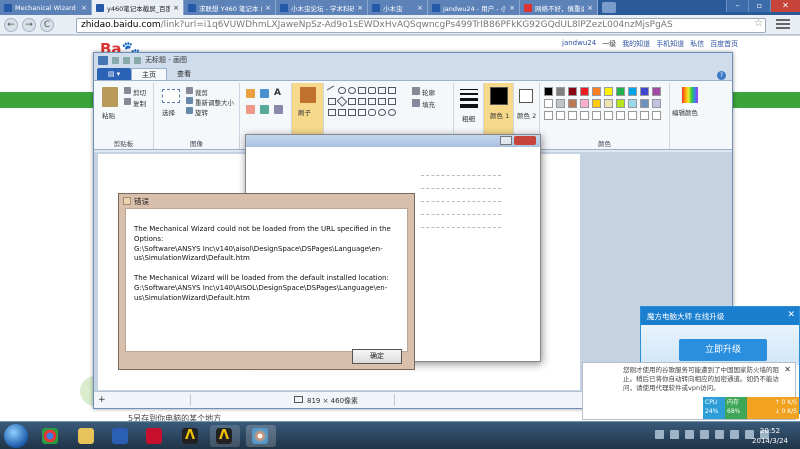  Describe the element at coordinates (342, 101) in the screenshot. I see `diamond-shape-icon` at that location.